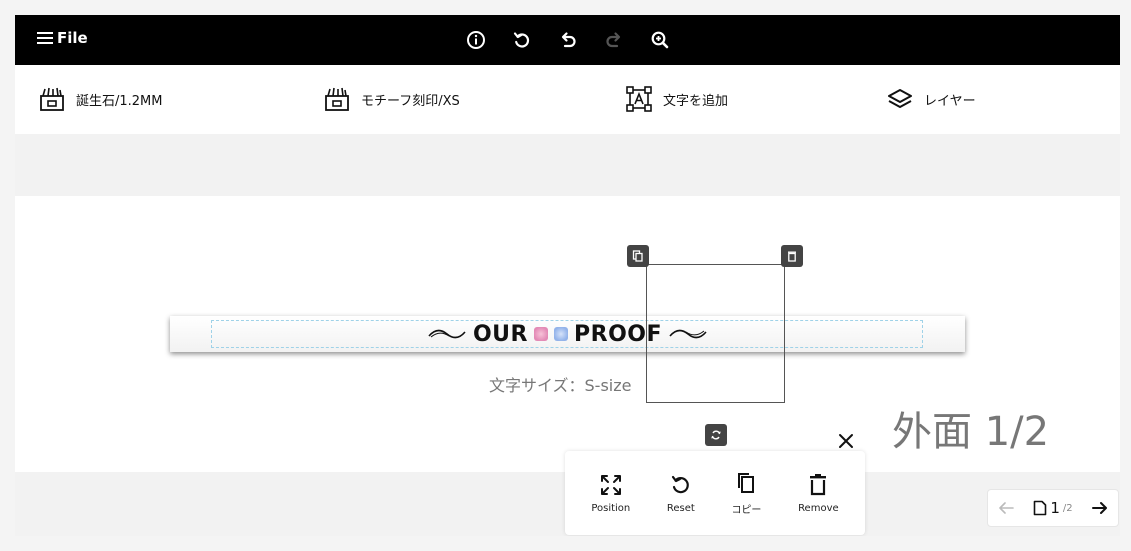 The width and height of the screenshot is (1131, 551). I want to click on zoom-in-icon, so click(660, 40).